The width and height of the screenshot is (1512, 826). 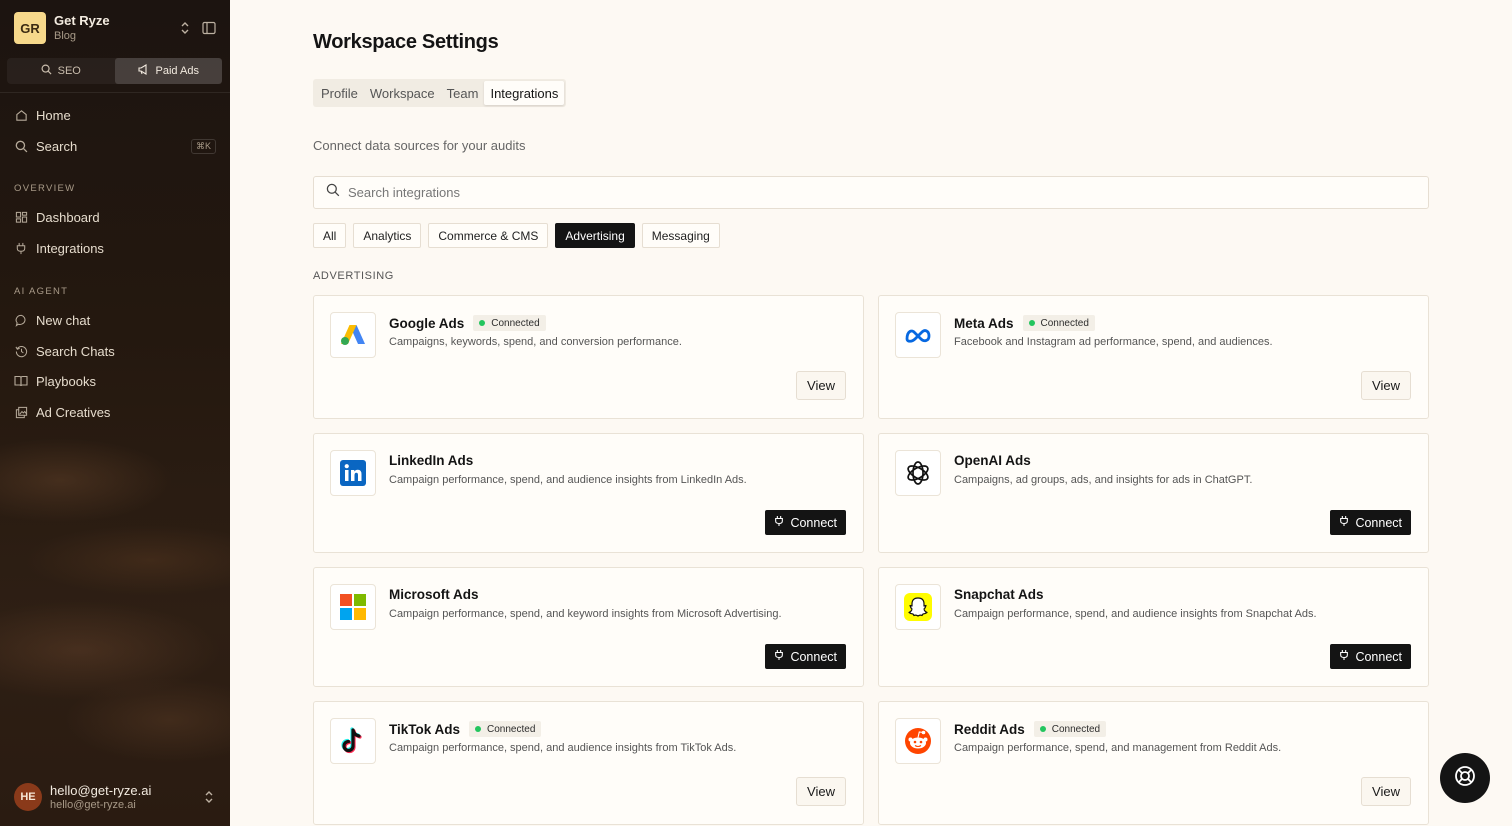 What do you see at coordinates (209, 28) in the screenshot?
I see `sidebar-toggle-icon` at bounding box center [209, 28].